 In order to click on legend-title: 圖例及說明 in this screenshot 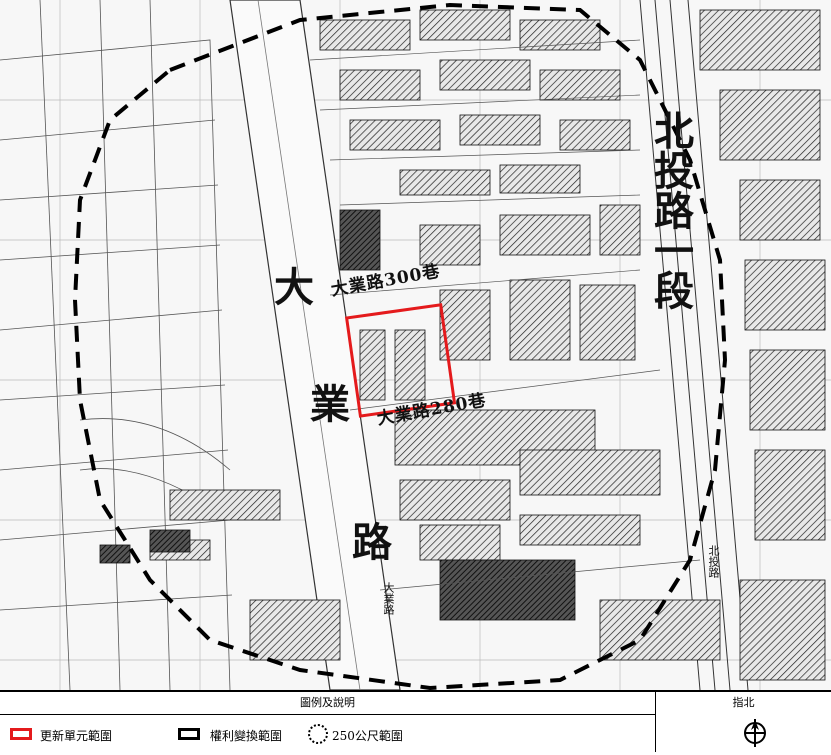, I will do `click(327, 702)`.